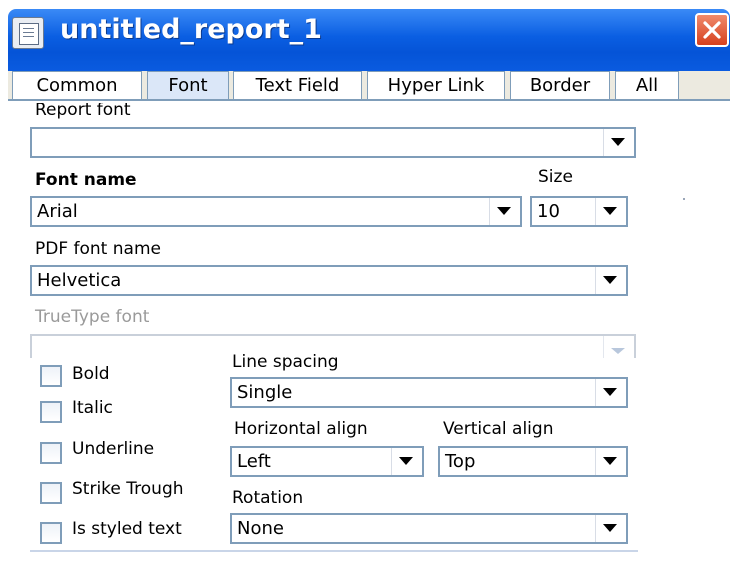 This screenshot has height=567, width=736. Describe the element at coordinates (618, 347) in the screenshot. I see `truetype-font-dropdown-button` at that location.